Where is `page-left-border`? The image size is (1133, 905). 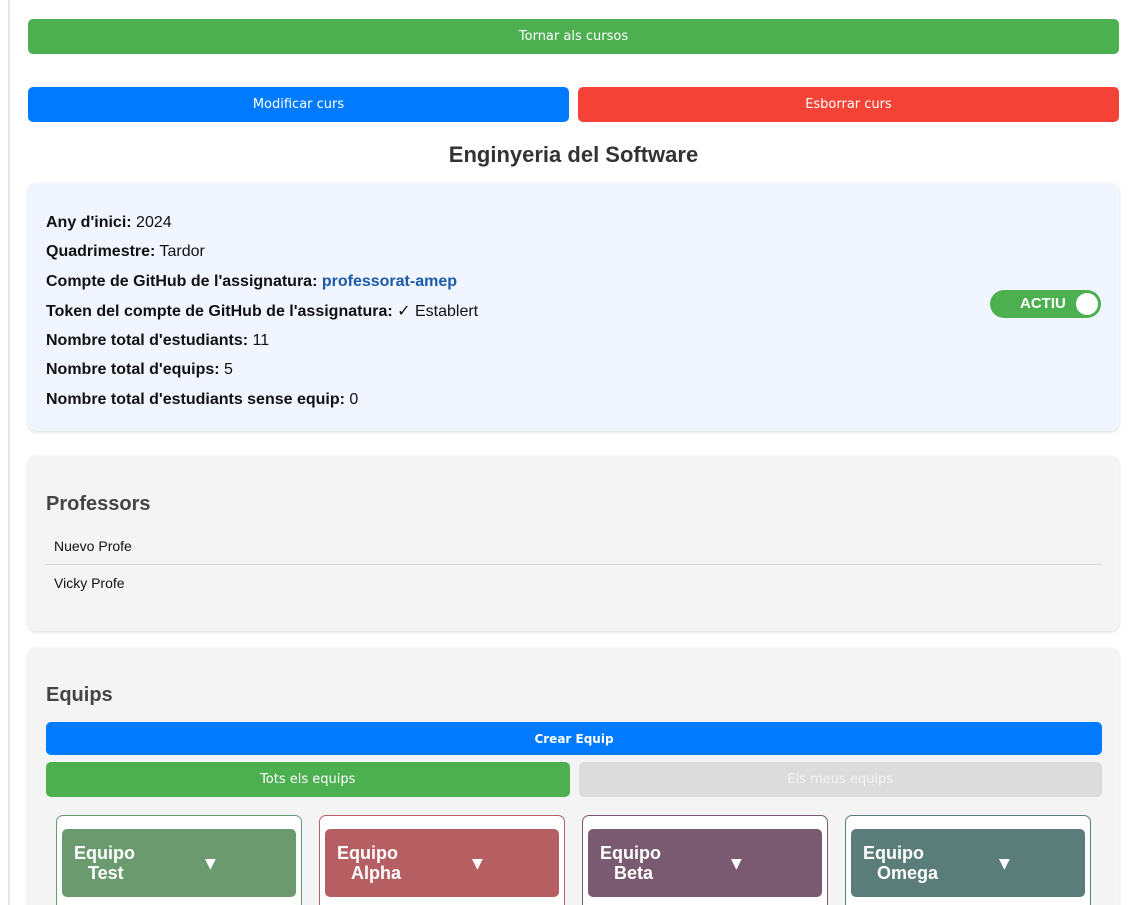
page-left-border is located at coordinates (9, 452).